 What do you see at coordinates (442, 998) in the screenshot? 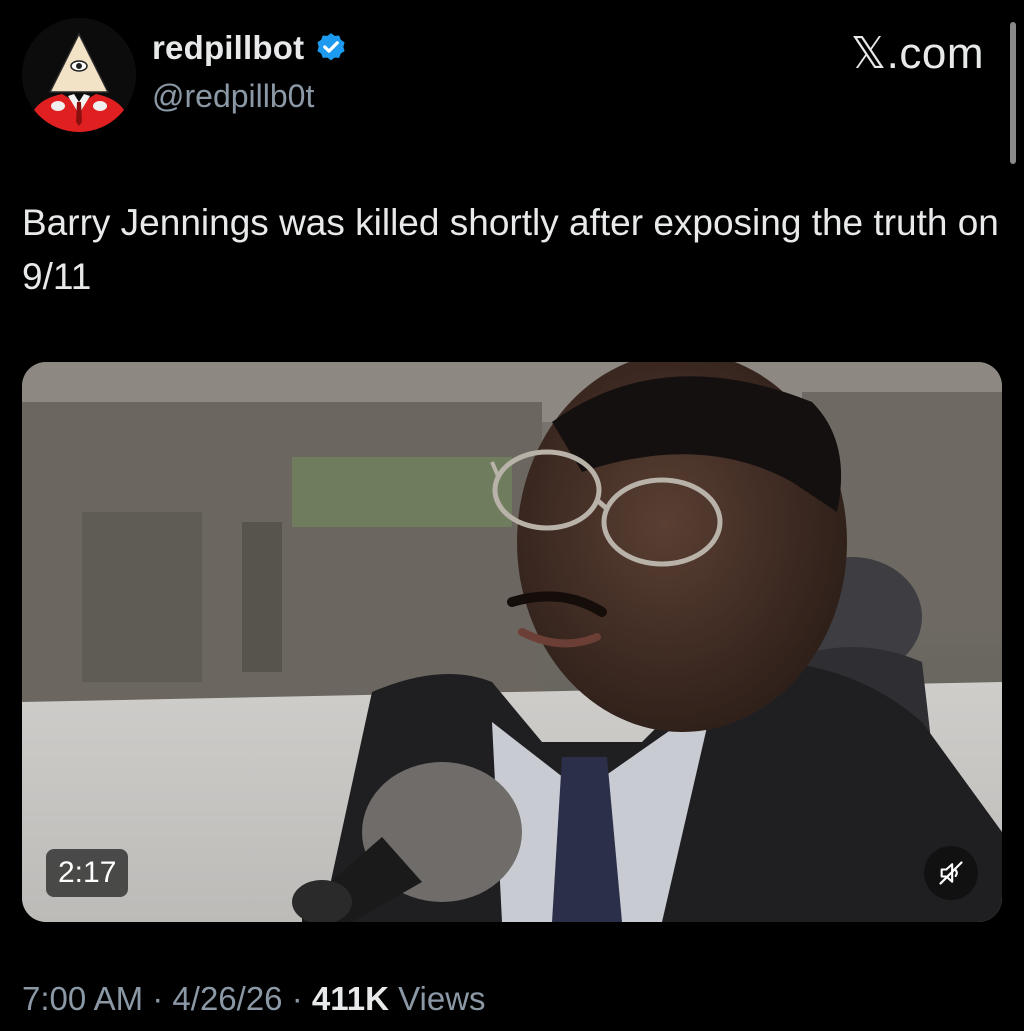
I see `views-label: Views` at bounding box center [442, 998].